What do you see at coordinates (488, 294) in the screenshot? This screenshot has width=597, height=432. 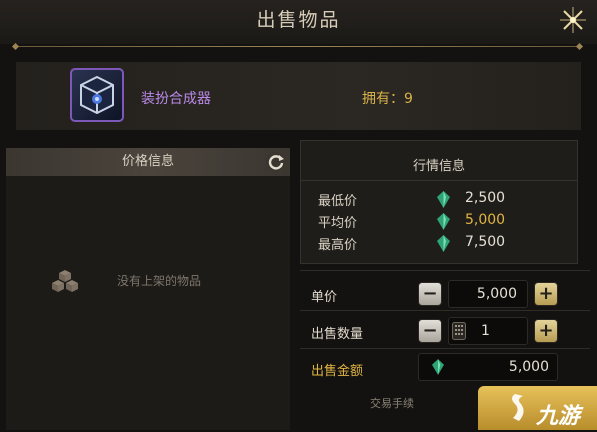 I see `unit-price-input: 5,000` at bounding box center [488, 294].